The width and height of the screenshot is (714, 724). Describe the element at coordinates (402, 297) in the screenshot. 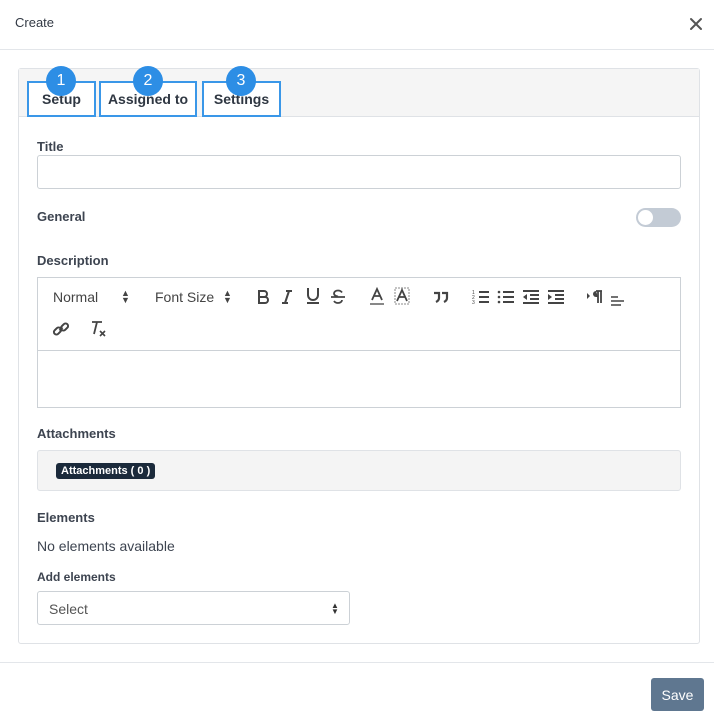

I see `background-color-icon` at that location.